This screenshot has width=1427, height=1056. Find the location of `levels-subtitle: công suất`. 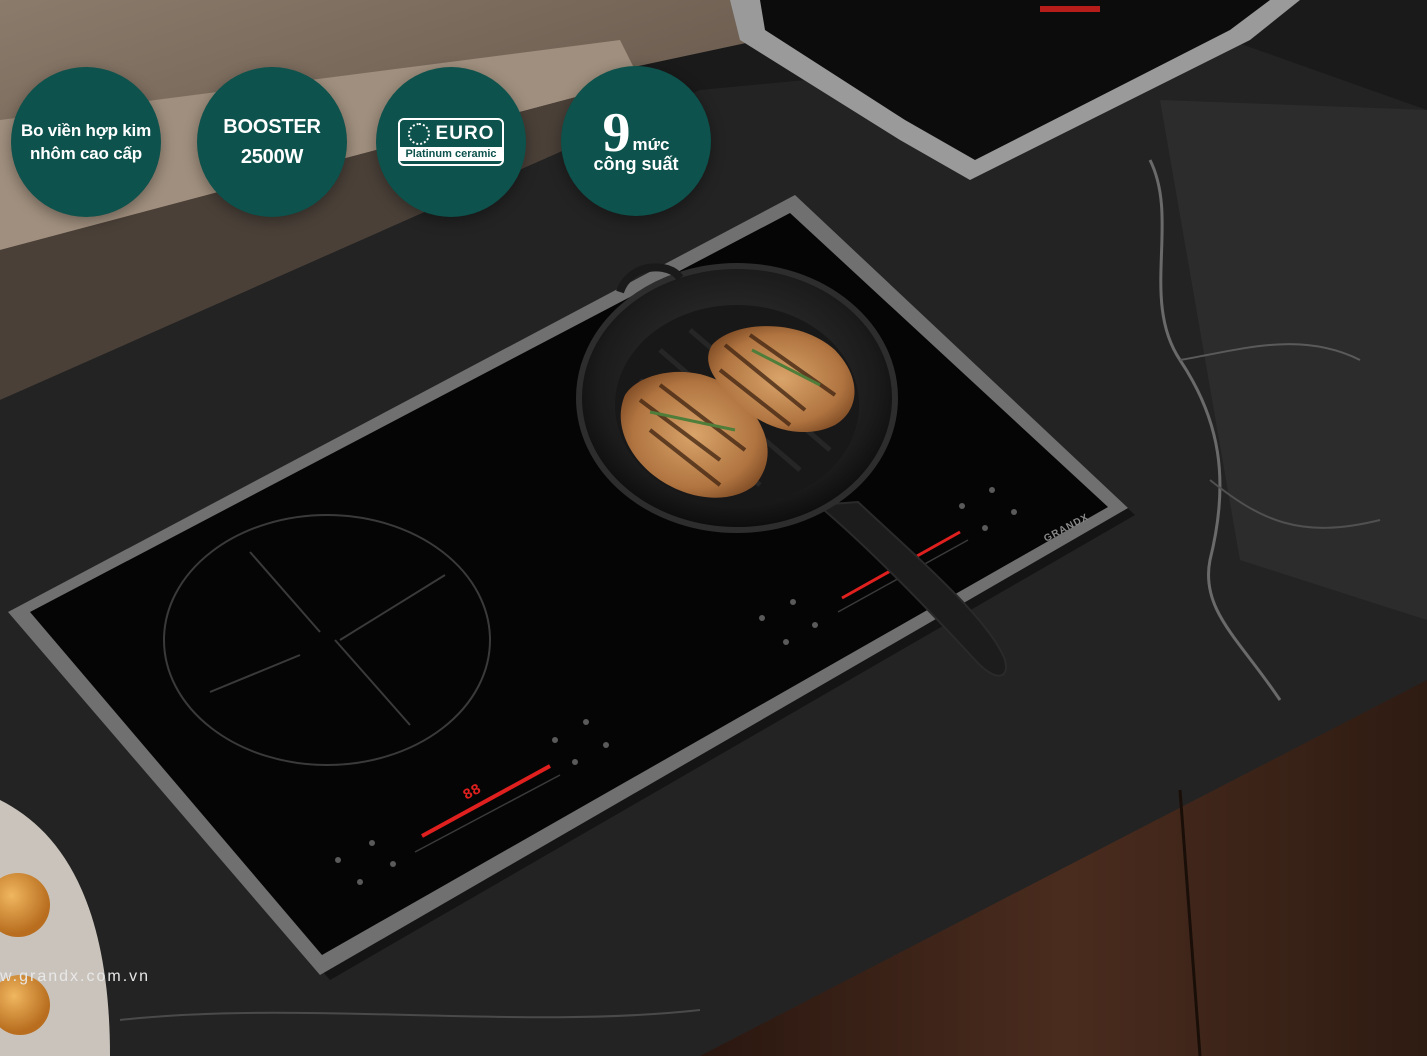

levels-subtitle: công suất is located at coordinates (636, 164).